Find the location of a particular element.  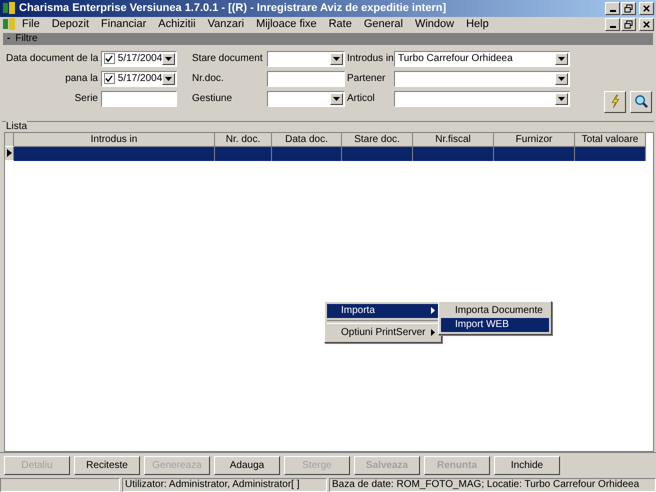

menu-item: Optiuni PrintServer is located at coordinates (383, 333).